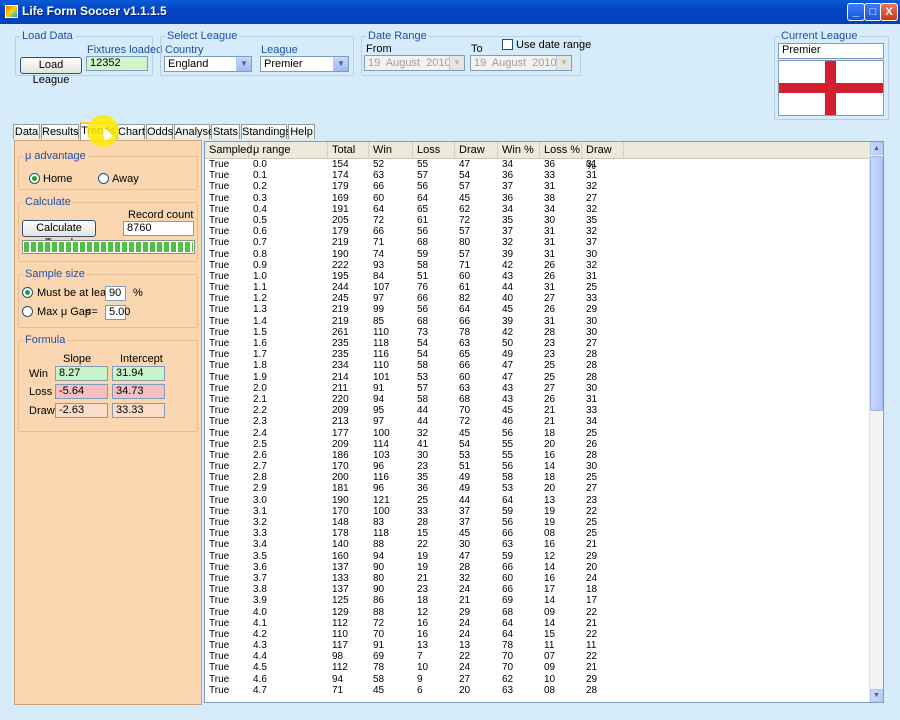 The width and height of the screenshot is (900, 720). Describe the element at coordinates (538, 265) in the screenshot. I see `table-row: True 0.9 222 93 58 71 42 26 32` at that location.